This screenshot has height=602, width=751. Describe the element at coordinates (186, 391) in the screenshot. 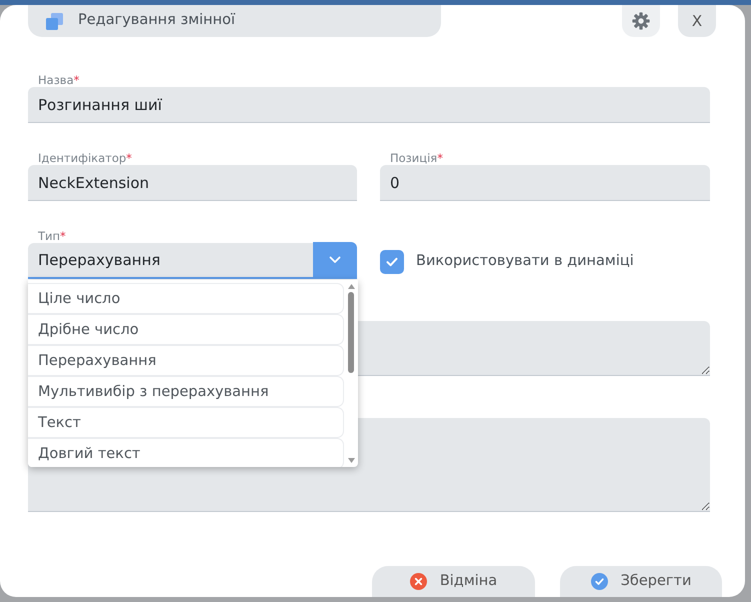

I see `dropdown-option: Мультивибір з перерахування` at that location.